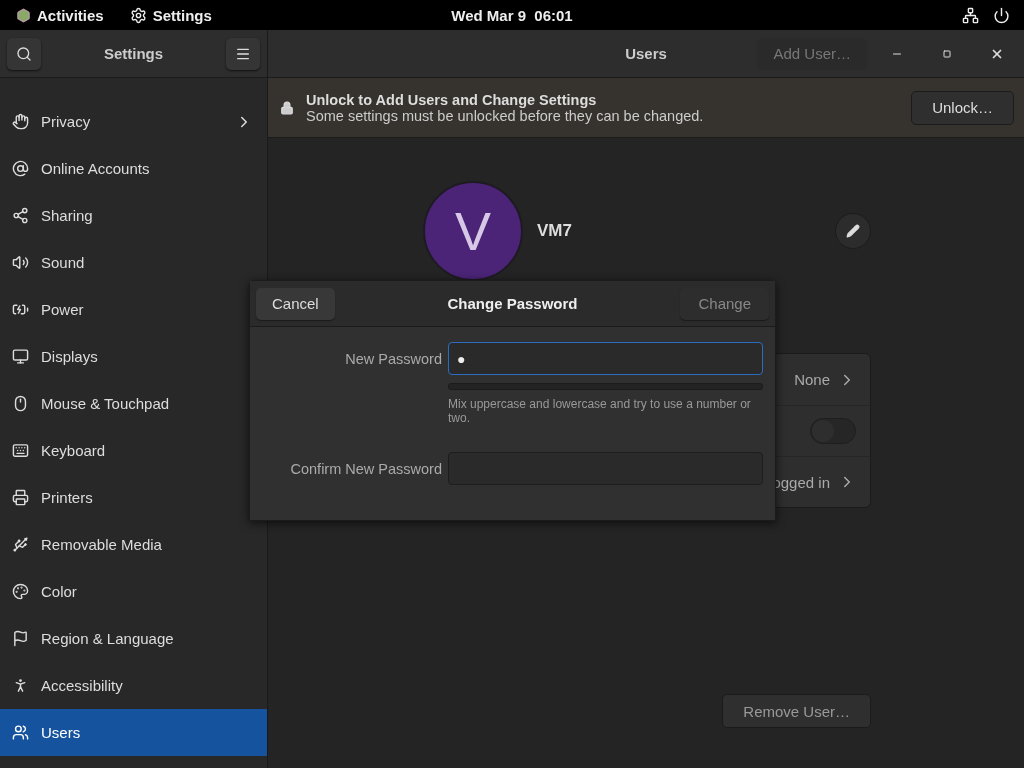 Image resolution: width=1024 pixels, height=768 pixels. Describe the element at coordinates (555, 231) in the screenshot. I see `user-name: VM7` at that location.